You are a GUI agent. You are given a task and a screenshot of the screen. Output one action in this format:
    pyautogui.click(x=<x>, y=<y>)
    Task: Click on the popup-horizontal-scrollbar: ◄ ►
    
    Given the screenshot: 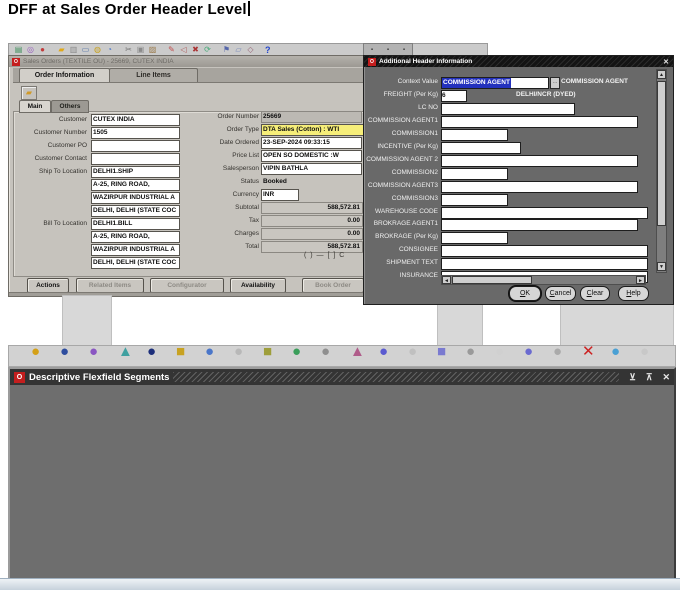 What is the action you would take?
    pyautogui.click(x=543, y=280)
    